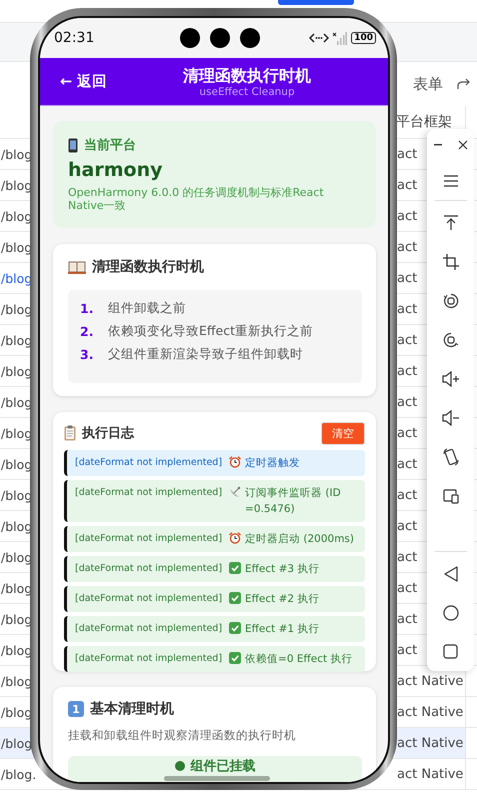  Describe the element at coordinates (430, 743) in the screenshot. I see `table-cell: act Native` at that location.